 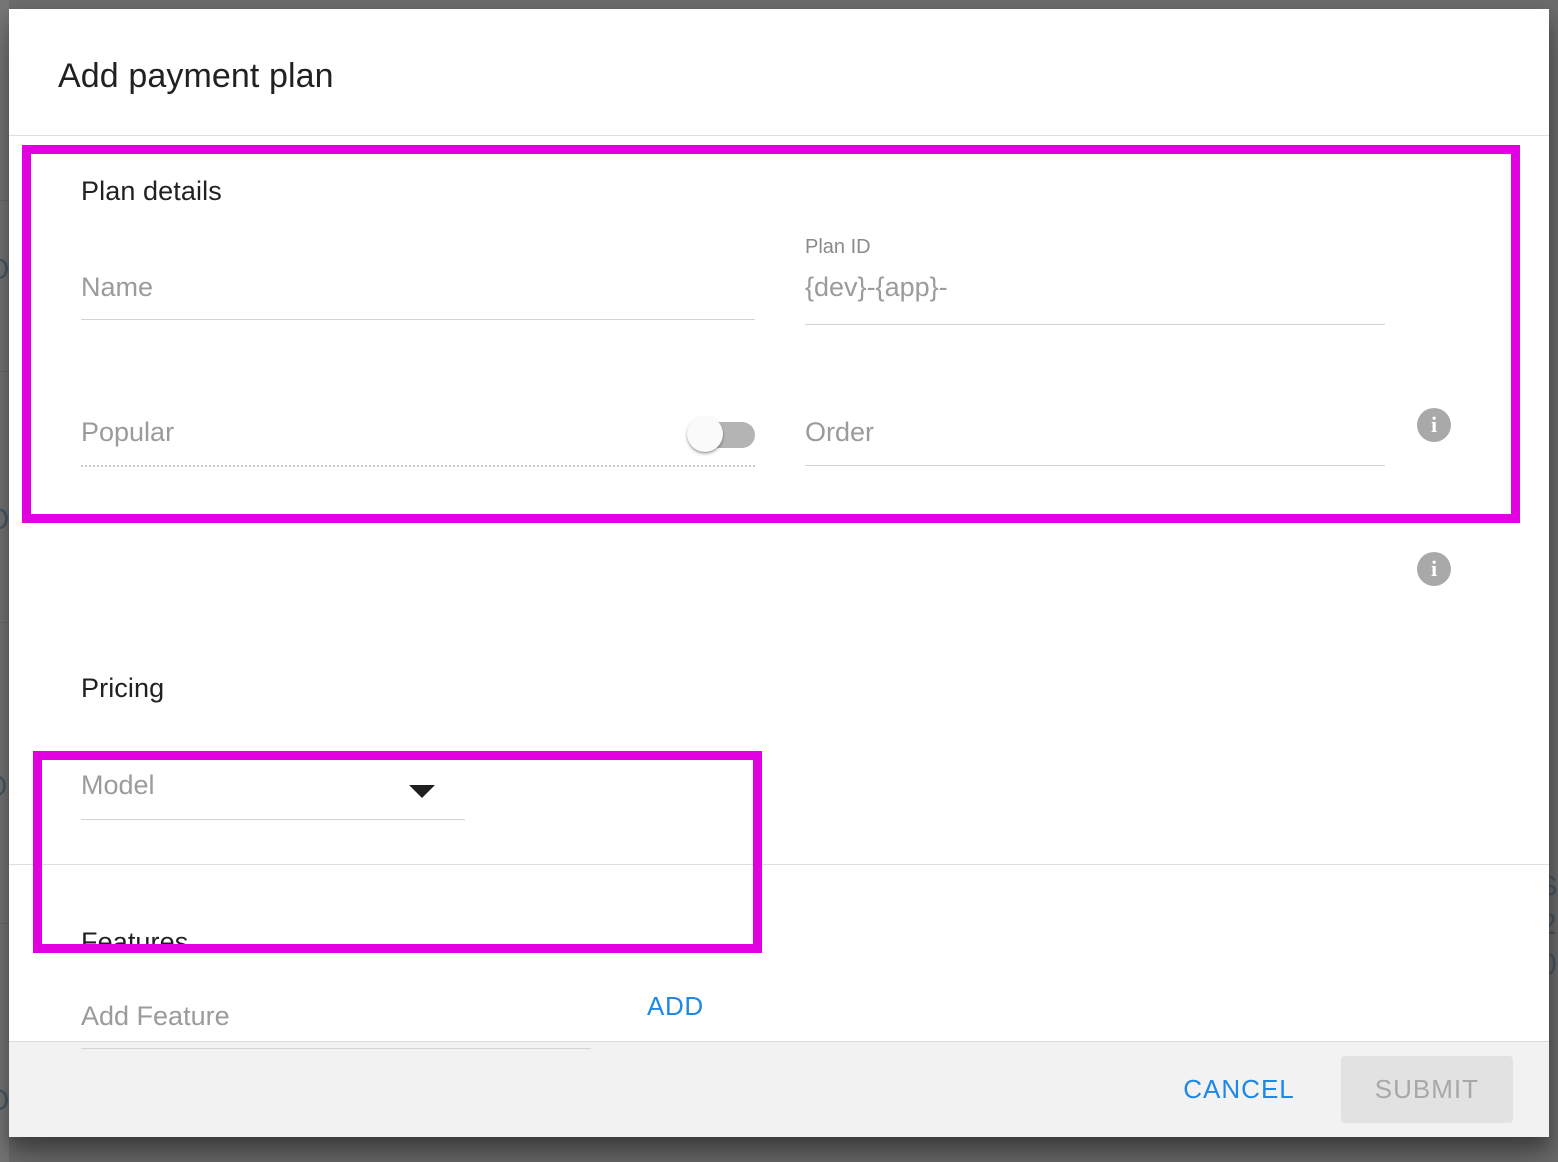 I want to click on plan-id-info-icon: i, so click(x=1434, y=425).